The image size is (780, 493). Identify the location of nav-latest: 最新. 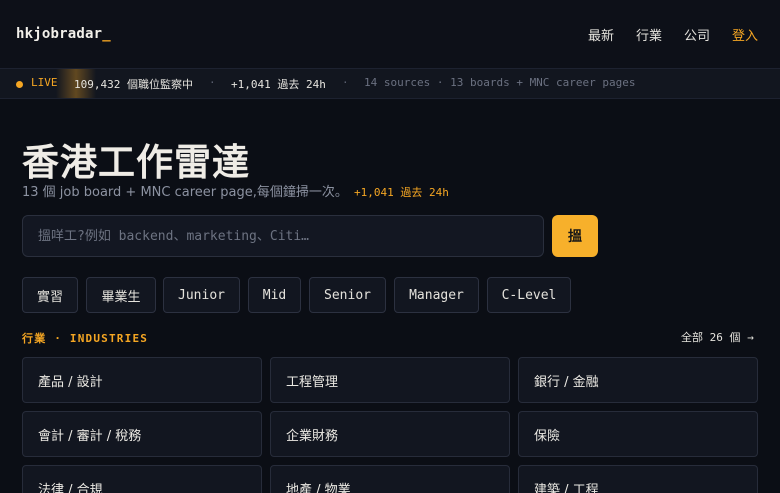
(601, 34).